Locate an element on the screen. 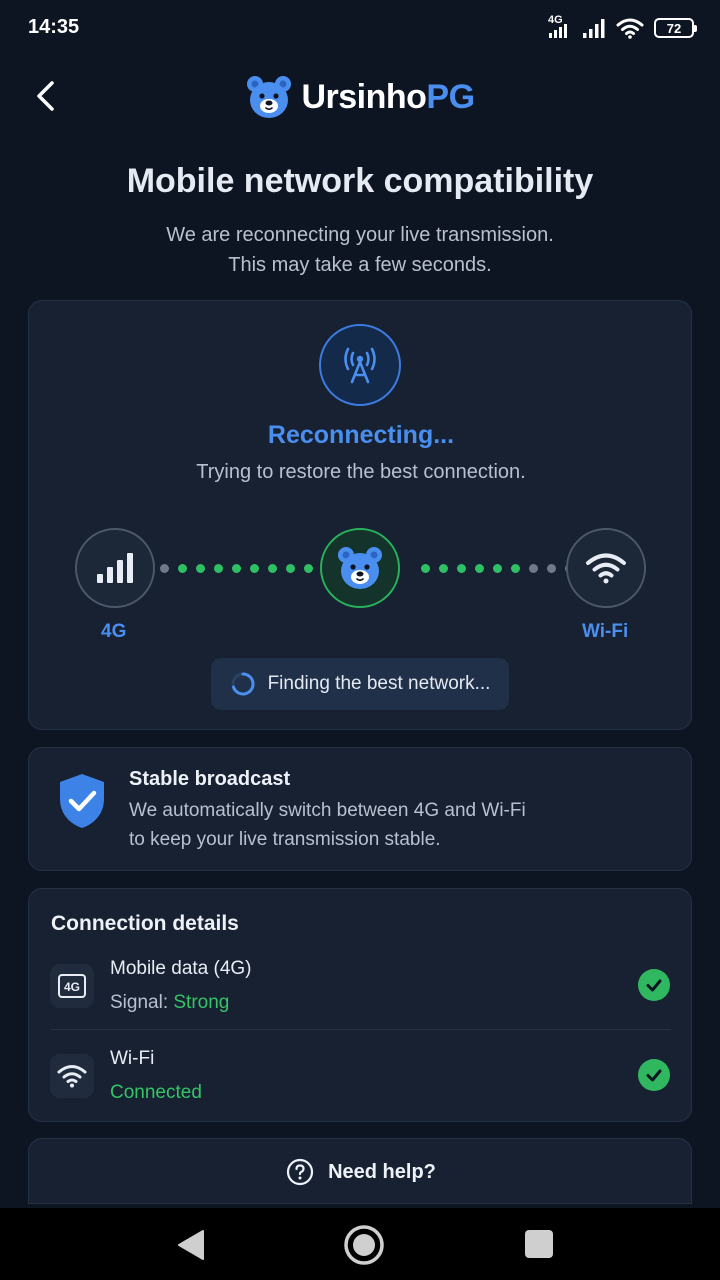 The width and height of the screenshot is (720, 1280). stable-broadcast-title: Stable broadcast is located at coordinates (210, 779).